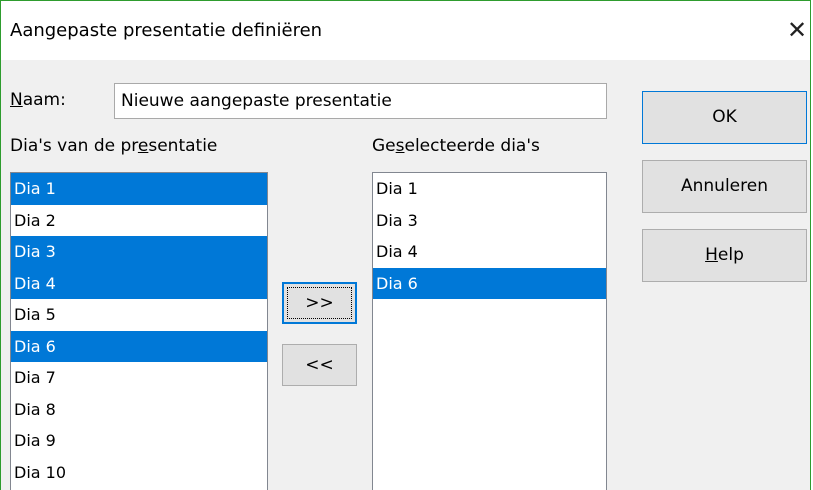 This screenshot has height=490, width=813. Describe the element at coordinates (796, 30) in the screenshot. I see `close-icon: ✕` at that location.